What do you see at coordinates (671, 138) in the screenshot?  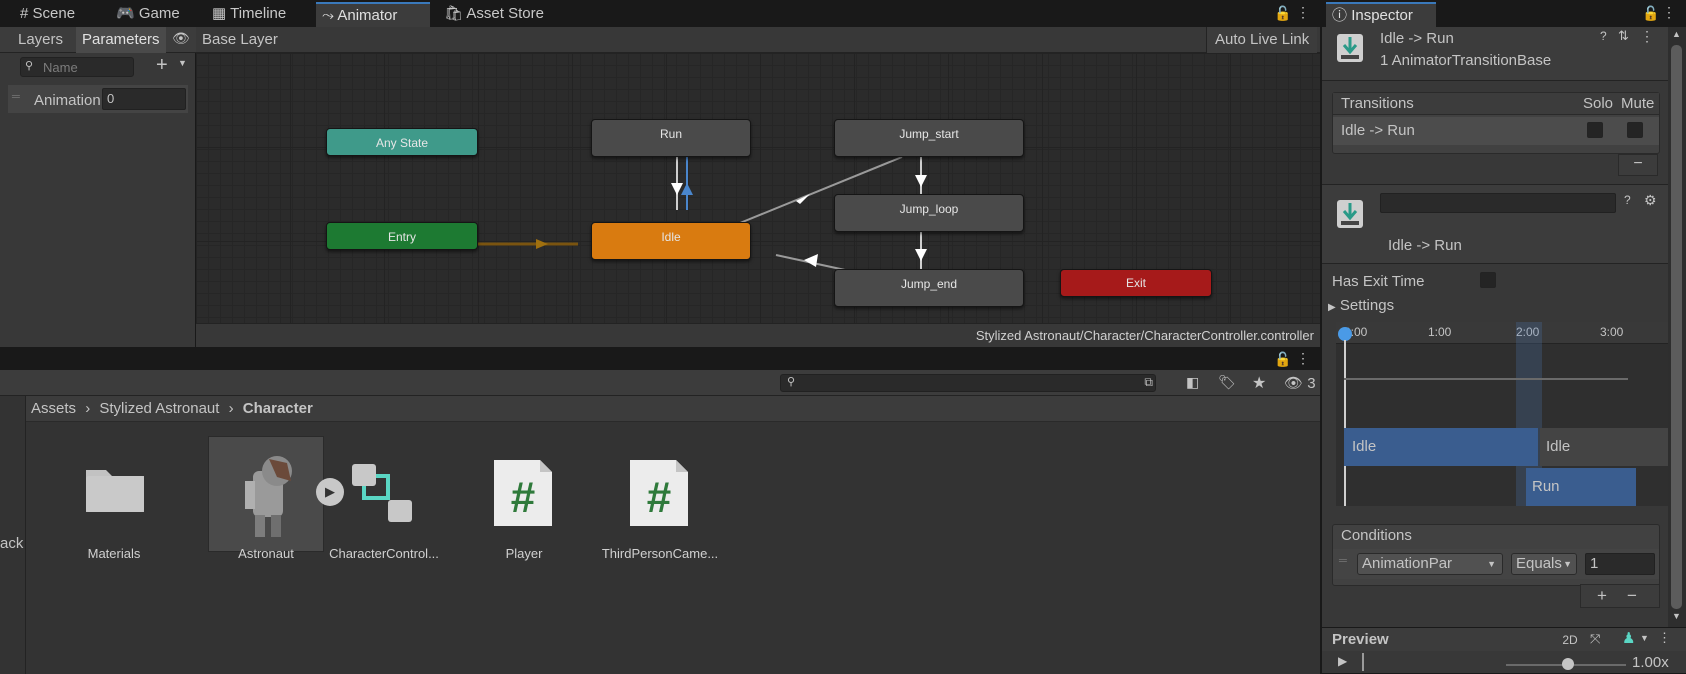 I see `state-run: Run` at bounding box center [671, 138].